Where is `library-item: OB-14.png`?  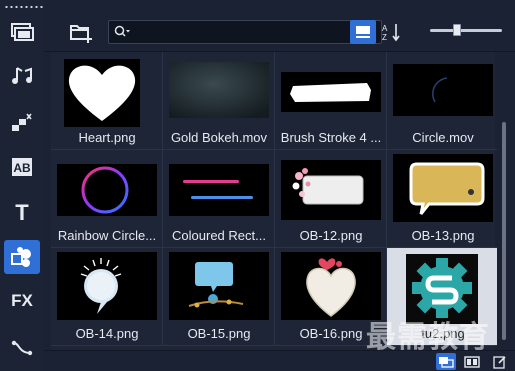 library-item: OB-14.png is located at coordinates (107, 297).